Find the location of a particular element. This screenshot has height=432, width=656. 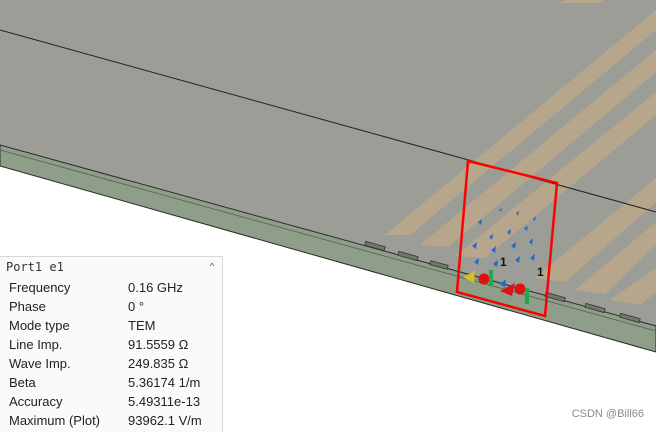

prop-value: 0.16 GHz is located at coordinates (155, 287).